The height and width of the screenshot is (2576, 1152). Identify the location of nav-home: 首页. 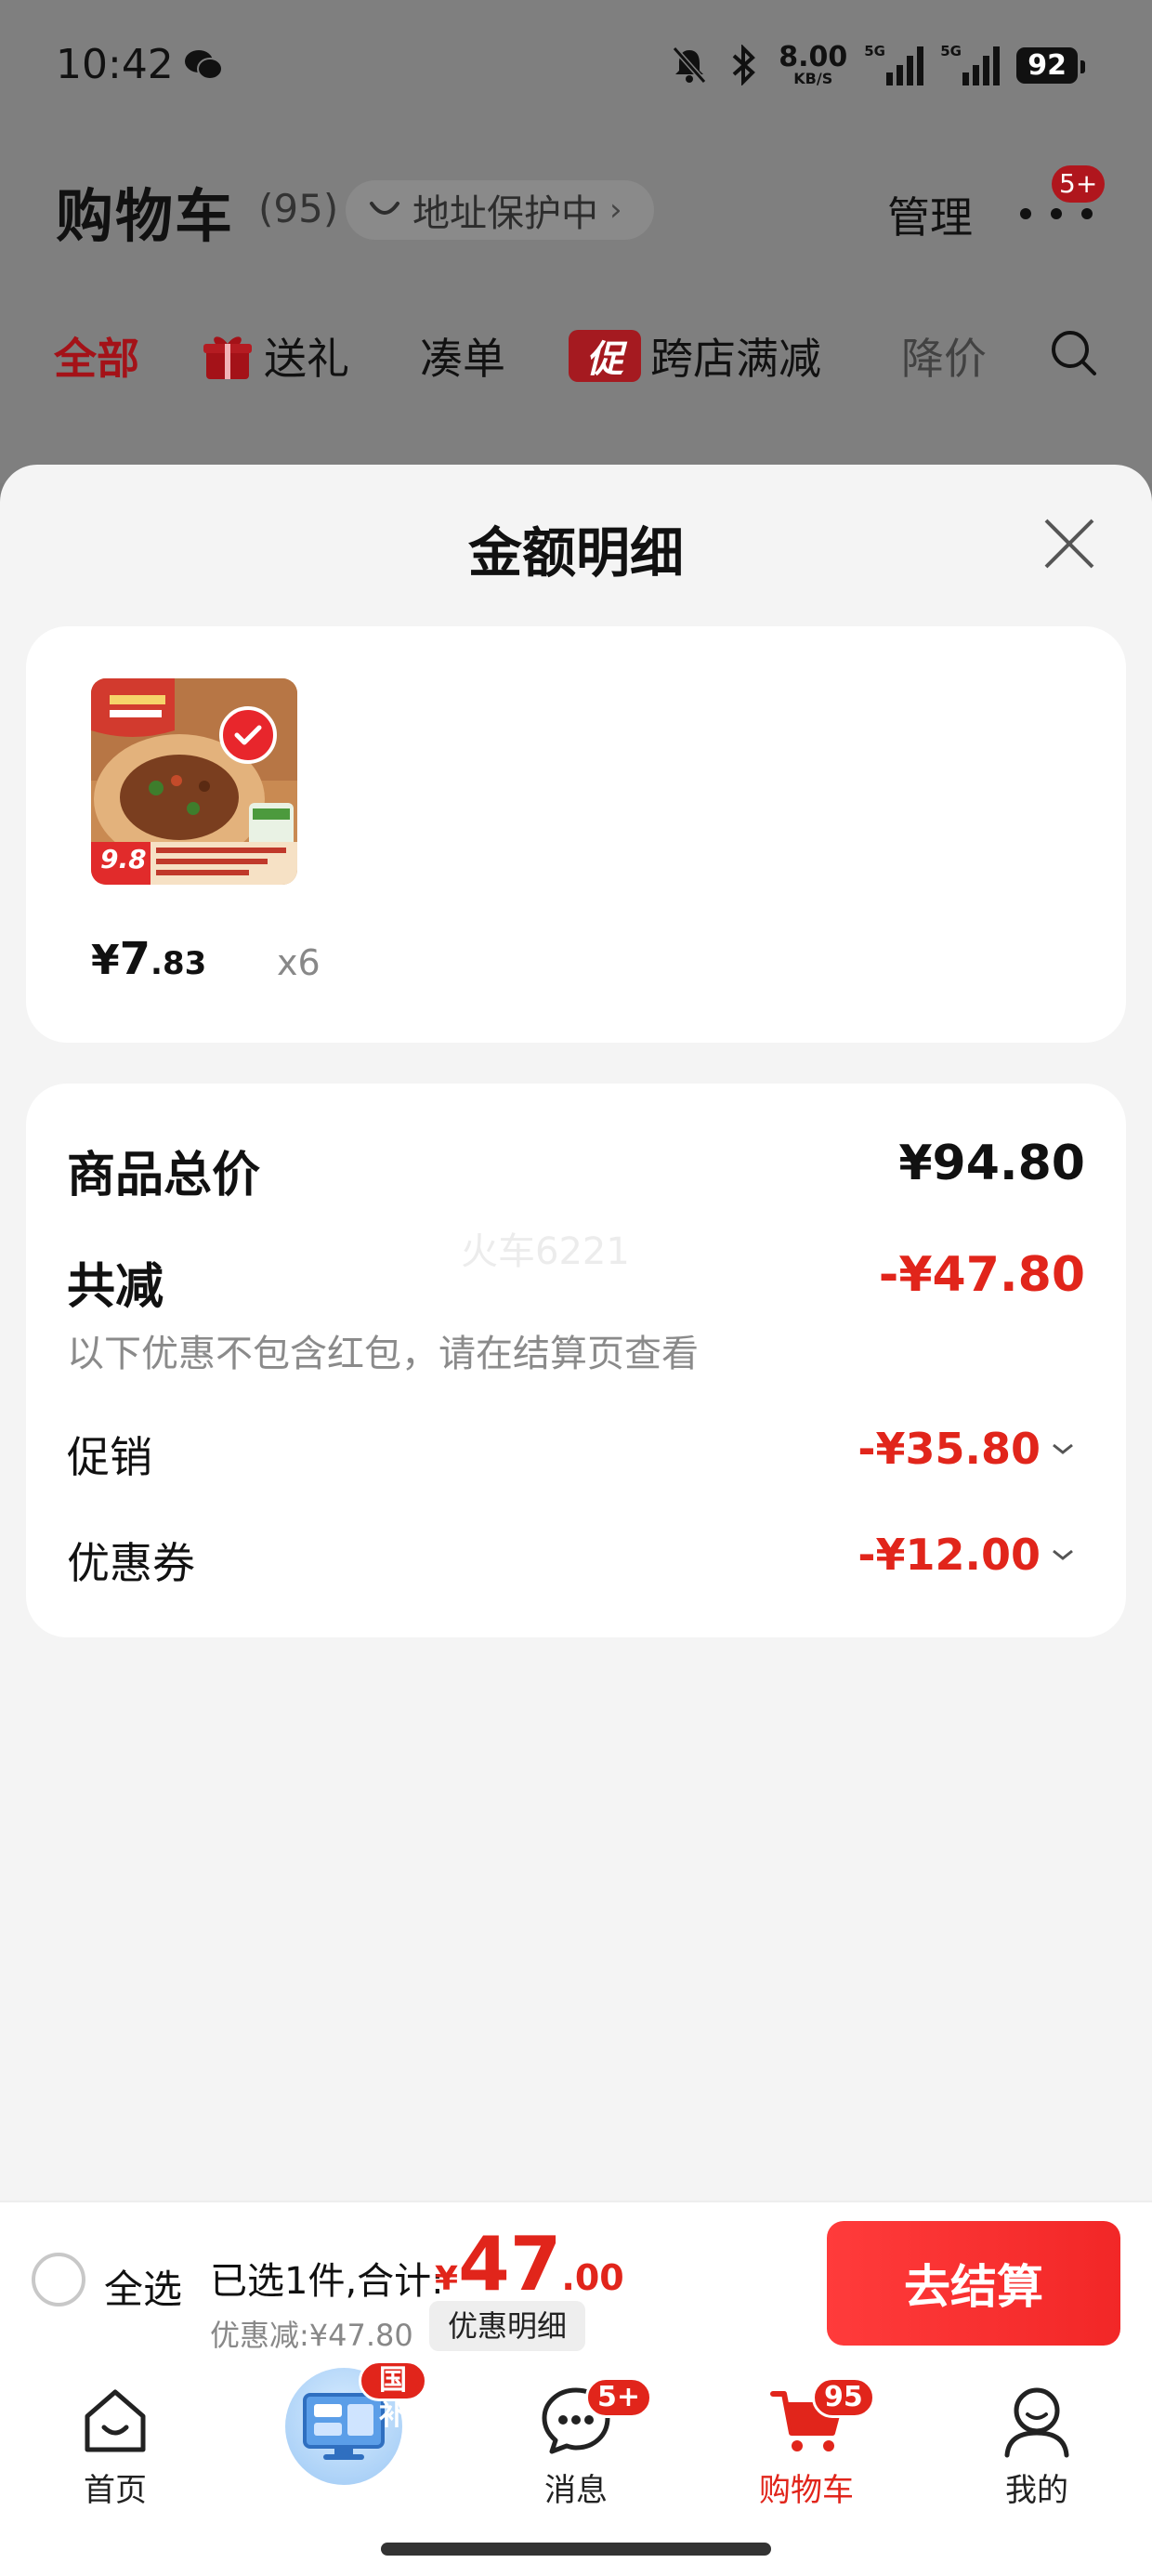
(115, 2445).